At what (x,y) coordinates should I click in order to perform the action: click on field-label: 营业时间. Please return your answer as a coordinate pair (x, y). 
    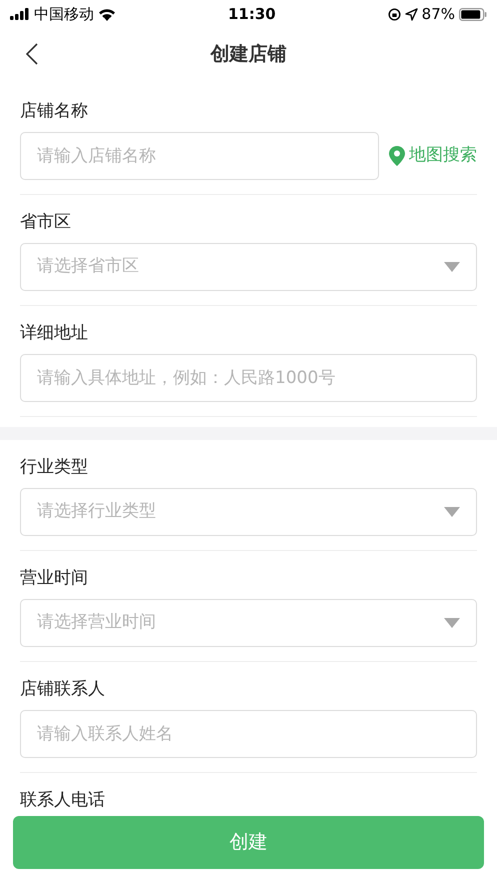
    Looking at the image, I should click on (54, 578).